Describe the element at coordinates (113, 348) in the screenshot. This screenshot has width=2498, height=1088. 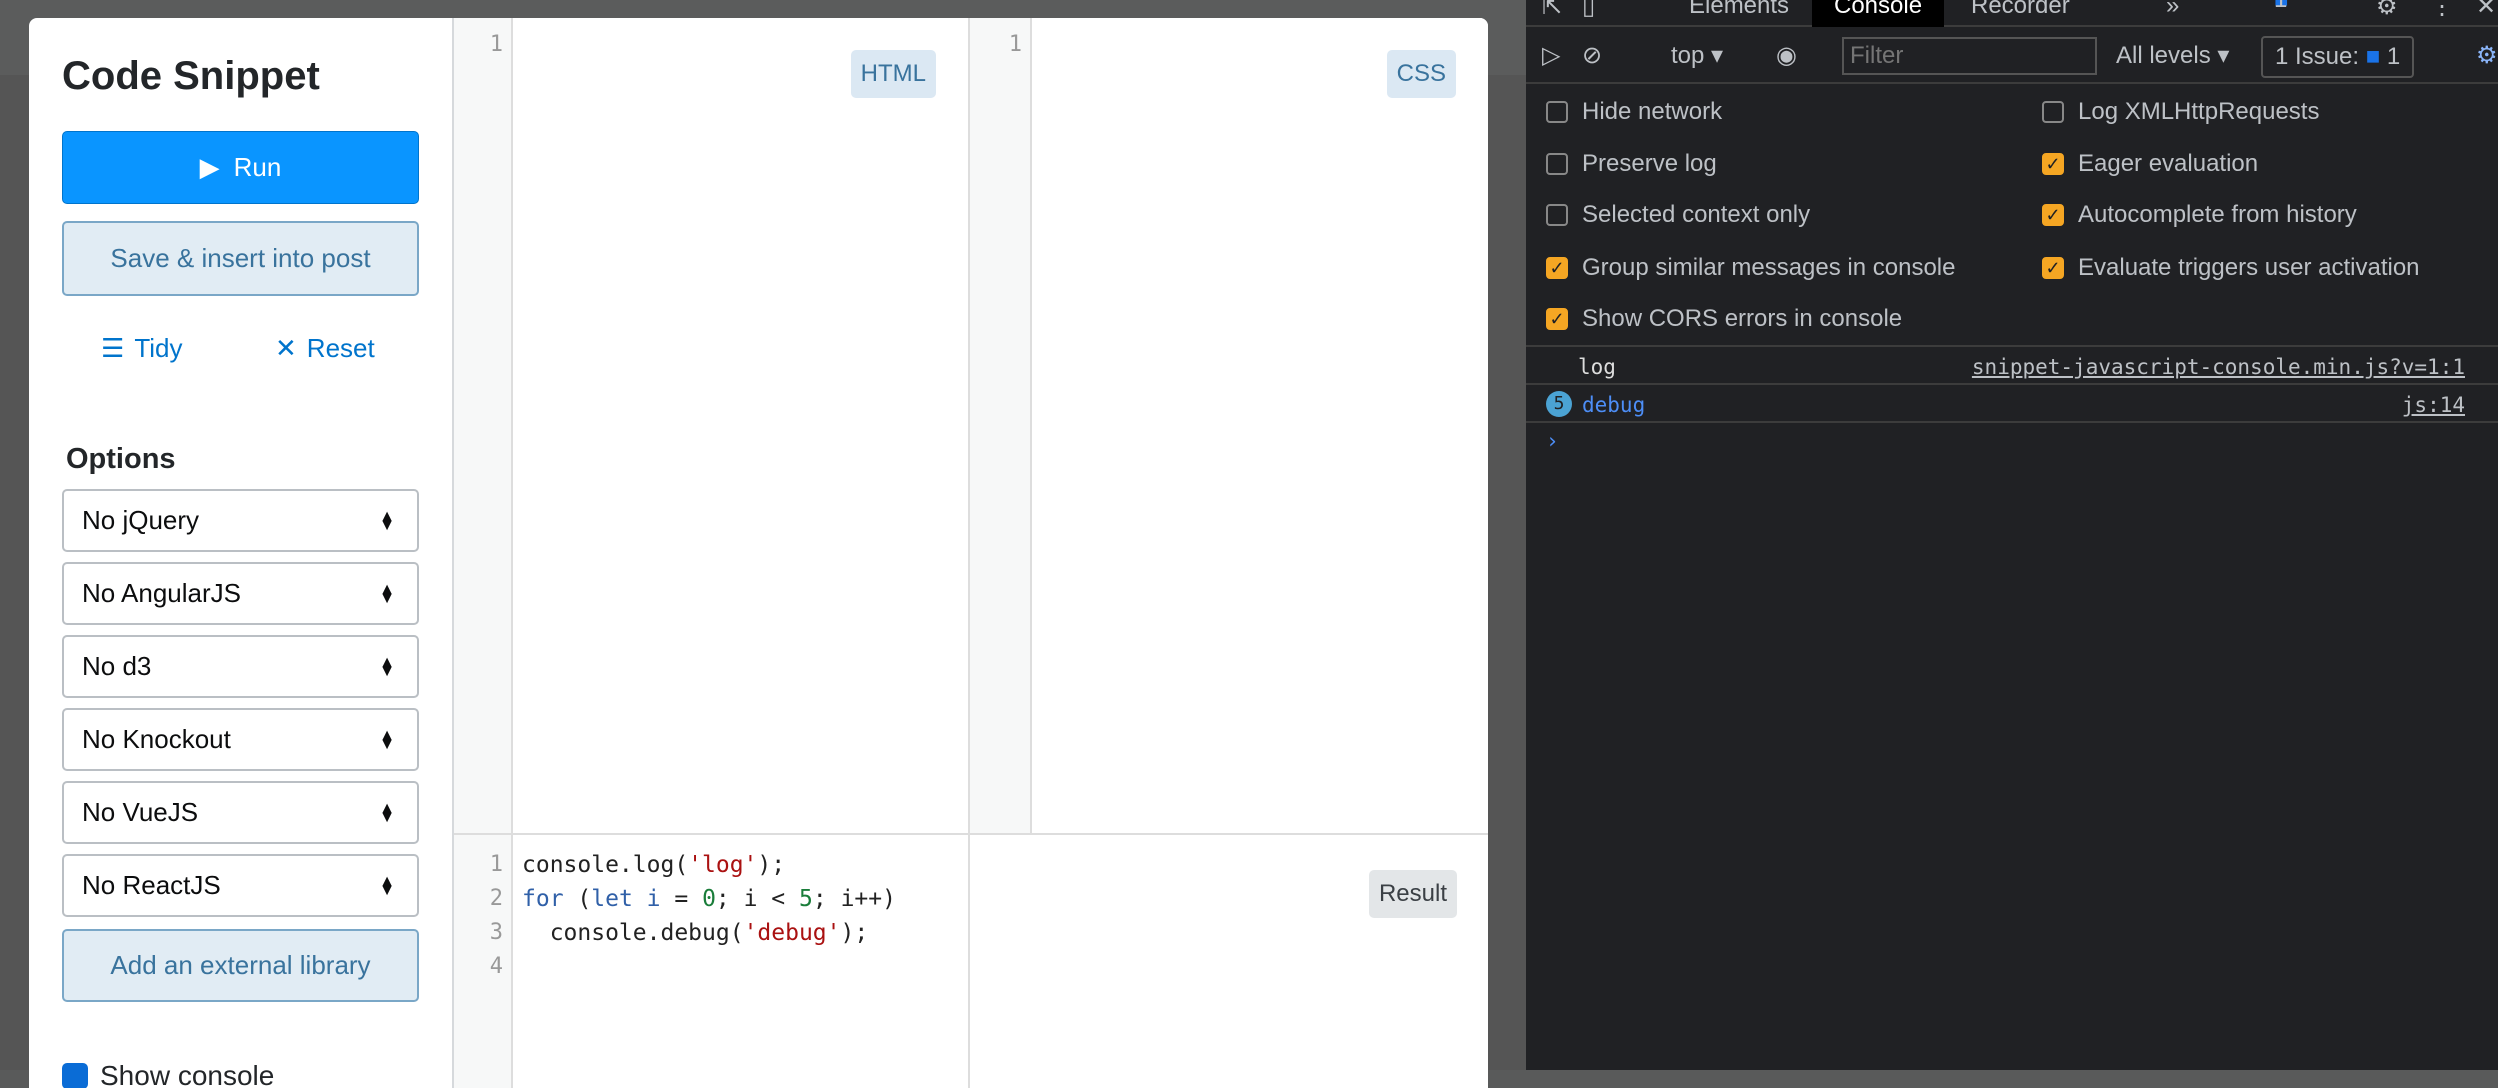
I see `indent-icon: ☰` at that location.